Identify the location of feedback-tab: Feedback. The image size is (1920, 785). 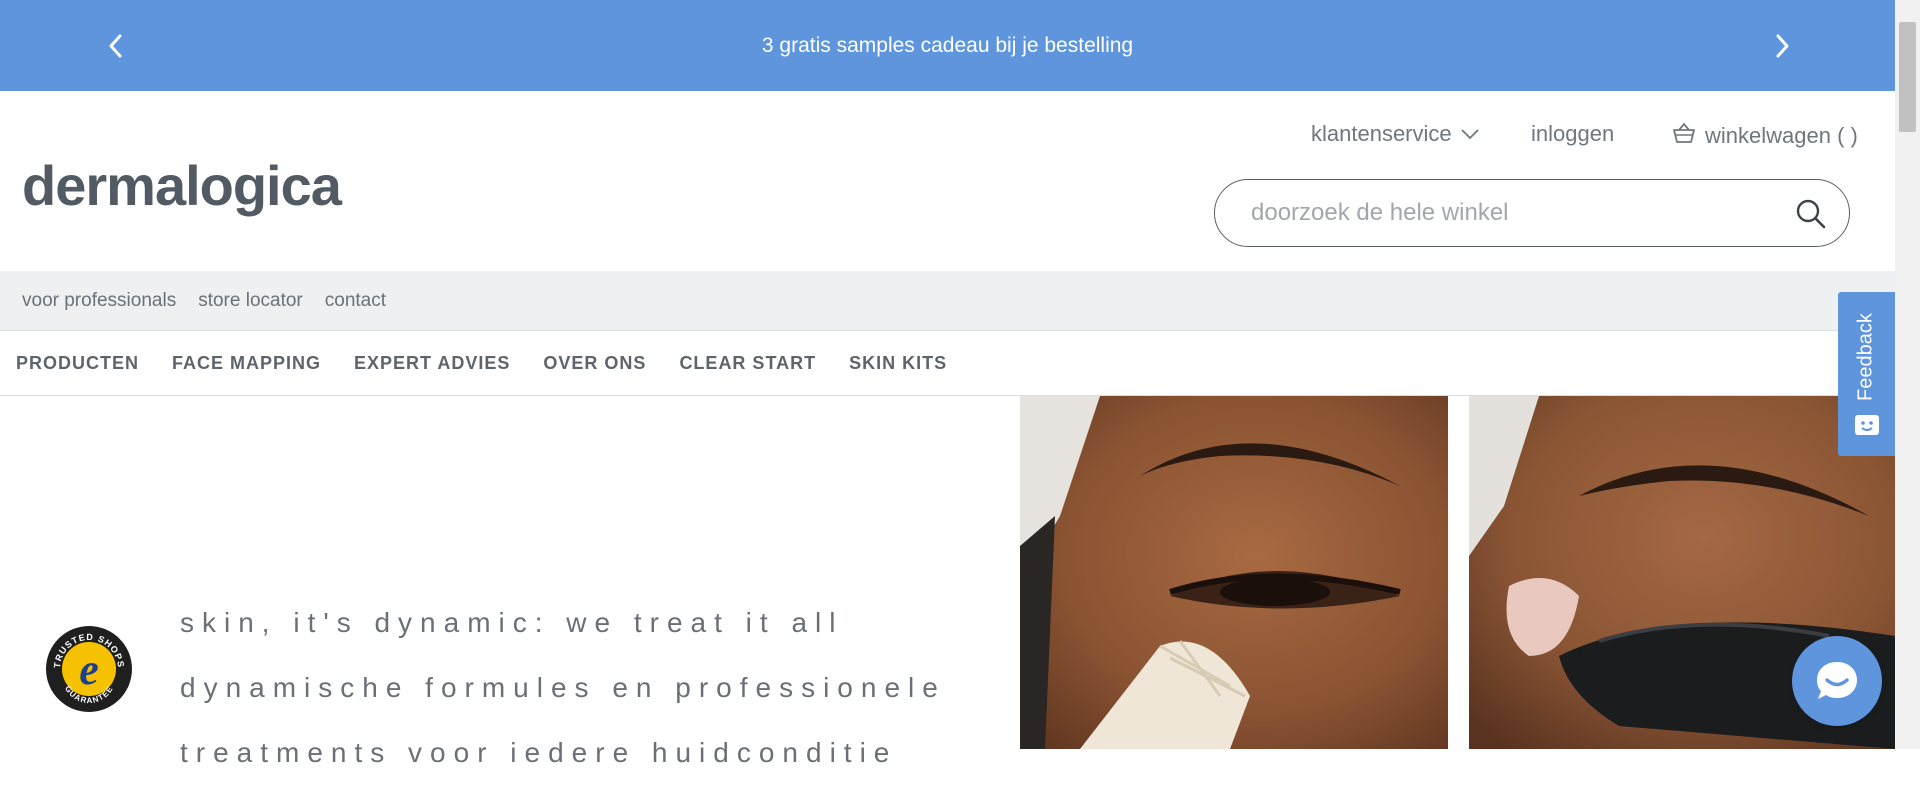
(1866, 374).